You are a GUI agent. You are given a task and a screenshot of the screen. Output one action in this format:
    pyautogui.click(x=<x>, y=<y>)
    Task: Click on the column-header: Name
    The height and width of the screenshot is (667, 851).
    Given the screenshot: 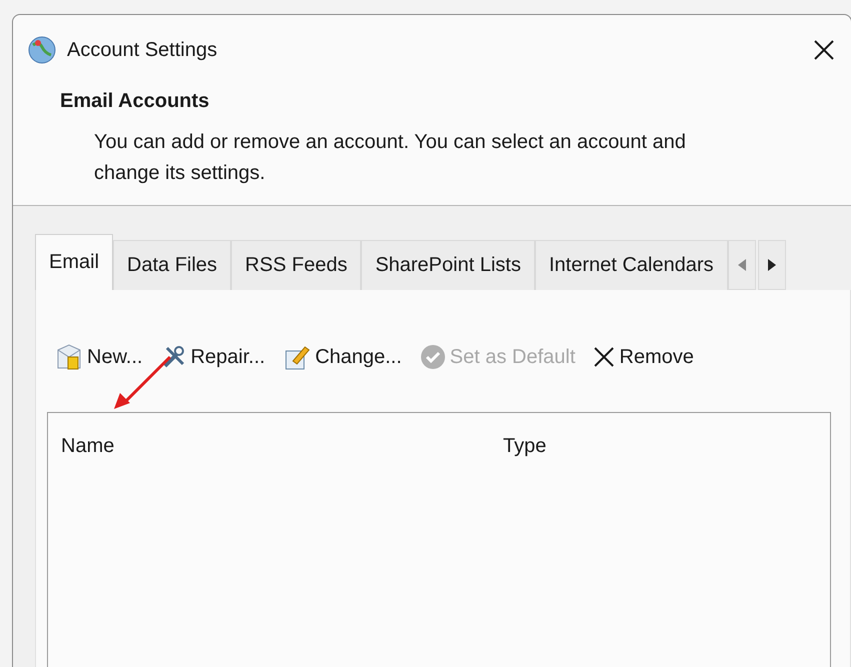 What is the action you would take?
    pyautogui.click(x=88, y=447)
    